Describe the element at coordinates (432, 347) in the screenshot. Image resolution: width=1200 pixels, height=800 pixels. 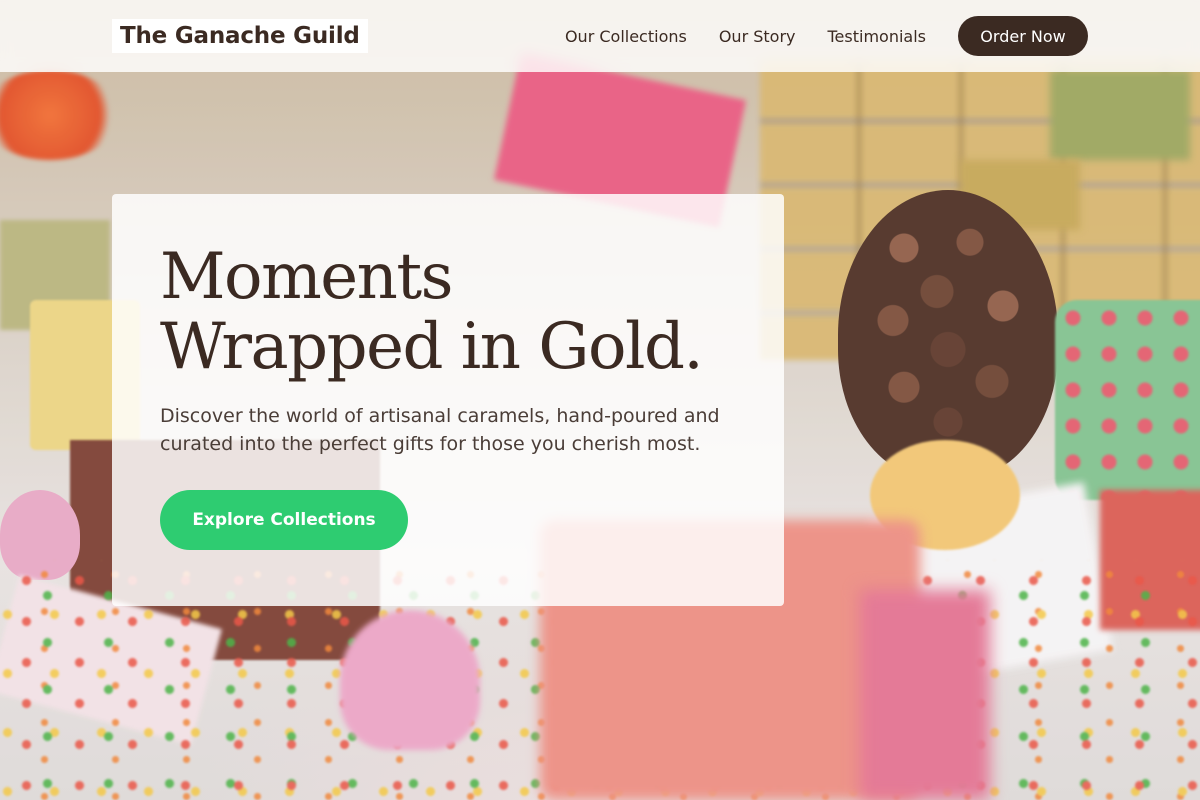
I see `hero-title-line-2: Wrapped in Gold.` at that location.